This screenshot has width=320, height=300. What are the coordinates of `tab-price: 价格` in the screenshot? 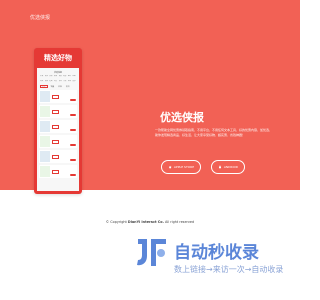 It's located at (60, 87).